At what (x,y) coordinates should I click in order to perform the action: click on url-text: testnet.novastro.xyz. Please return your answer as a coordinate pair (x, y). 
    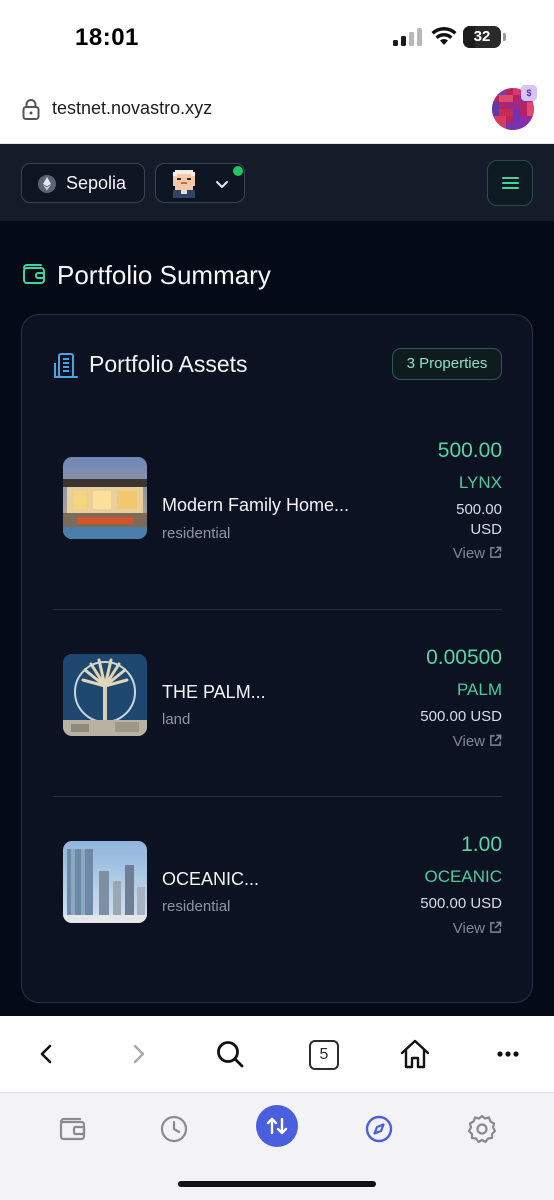
    Looking at the image, I should click on (132, 108).